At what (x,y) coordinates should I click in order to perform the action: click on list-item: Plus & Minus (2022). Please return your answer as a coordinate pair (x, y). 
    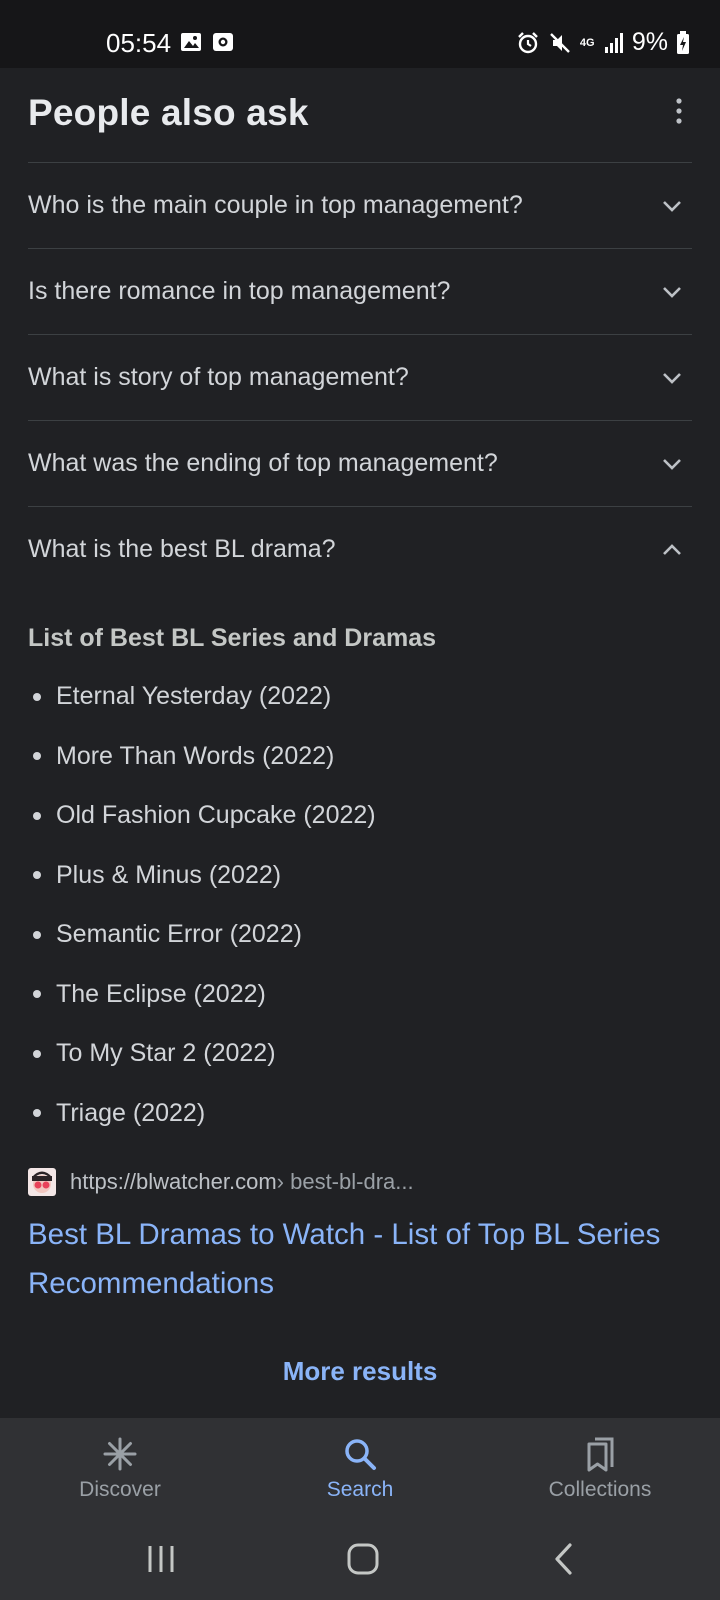
    Looking at the image, I should click on (360, 876).